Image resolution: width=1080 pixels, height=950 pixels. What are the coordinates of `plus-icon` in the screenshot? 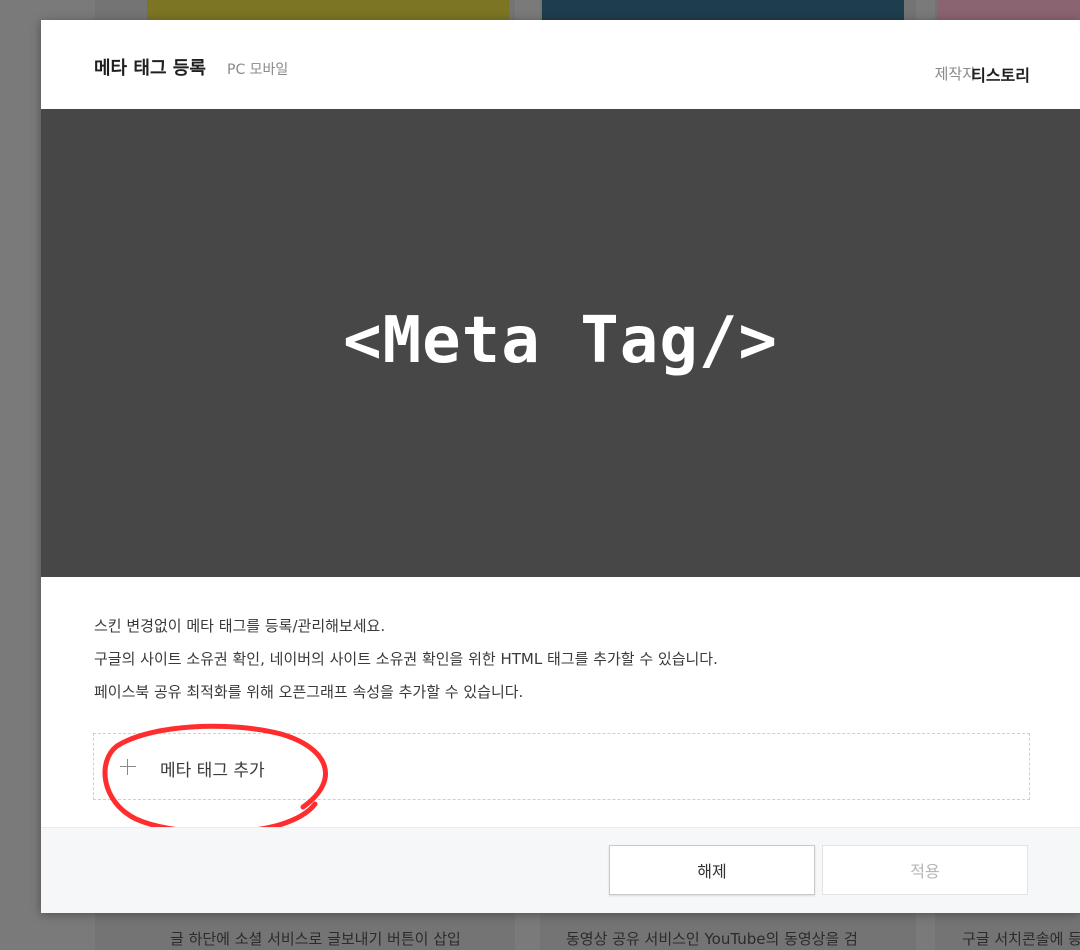 It's located at (128, 767).